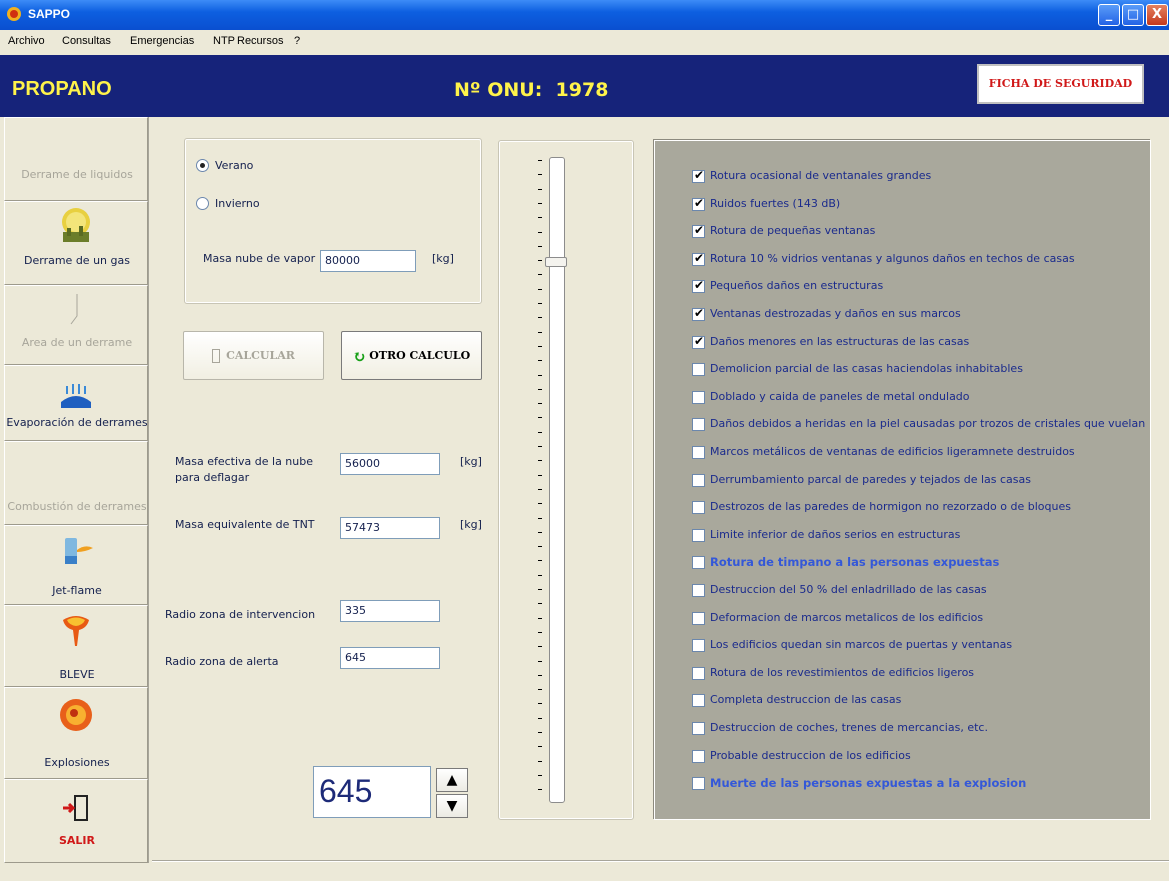  What do you see at coordinates (79, 551) in the screenshot?
I see `jet-flame-icon` at bounding box center [79, 551].